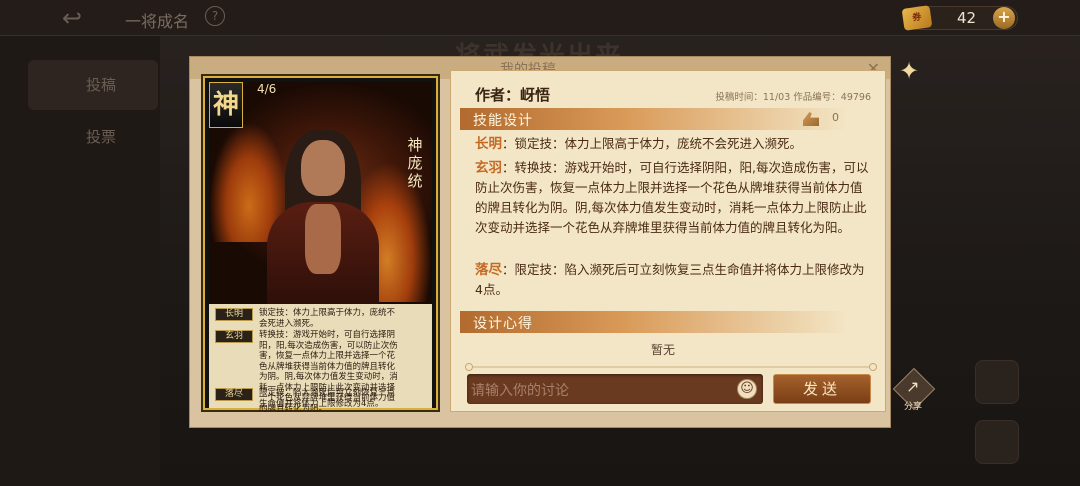  I want to click on skill-text: ：限定技：陷入濒死后可立刻恢复三点生命值并将体力上限修改为4点。, so click(670, 279).